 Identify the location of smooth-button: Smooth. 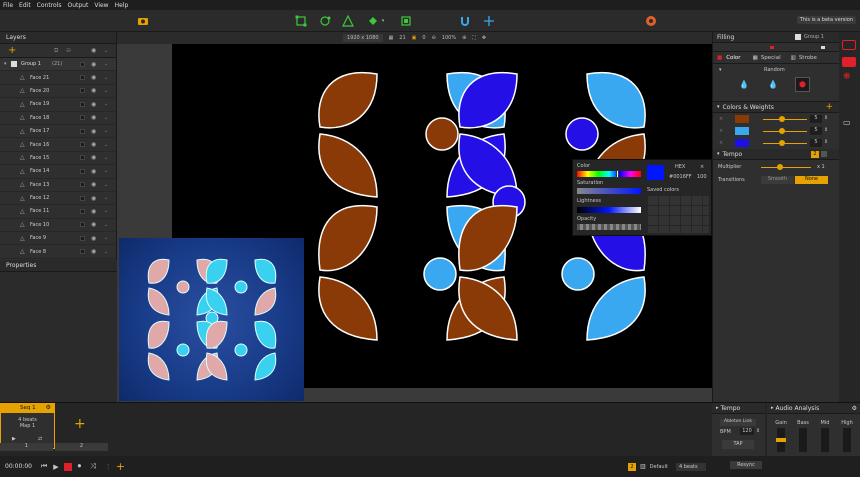
(777, 180).